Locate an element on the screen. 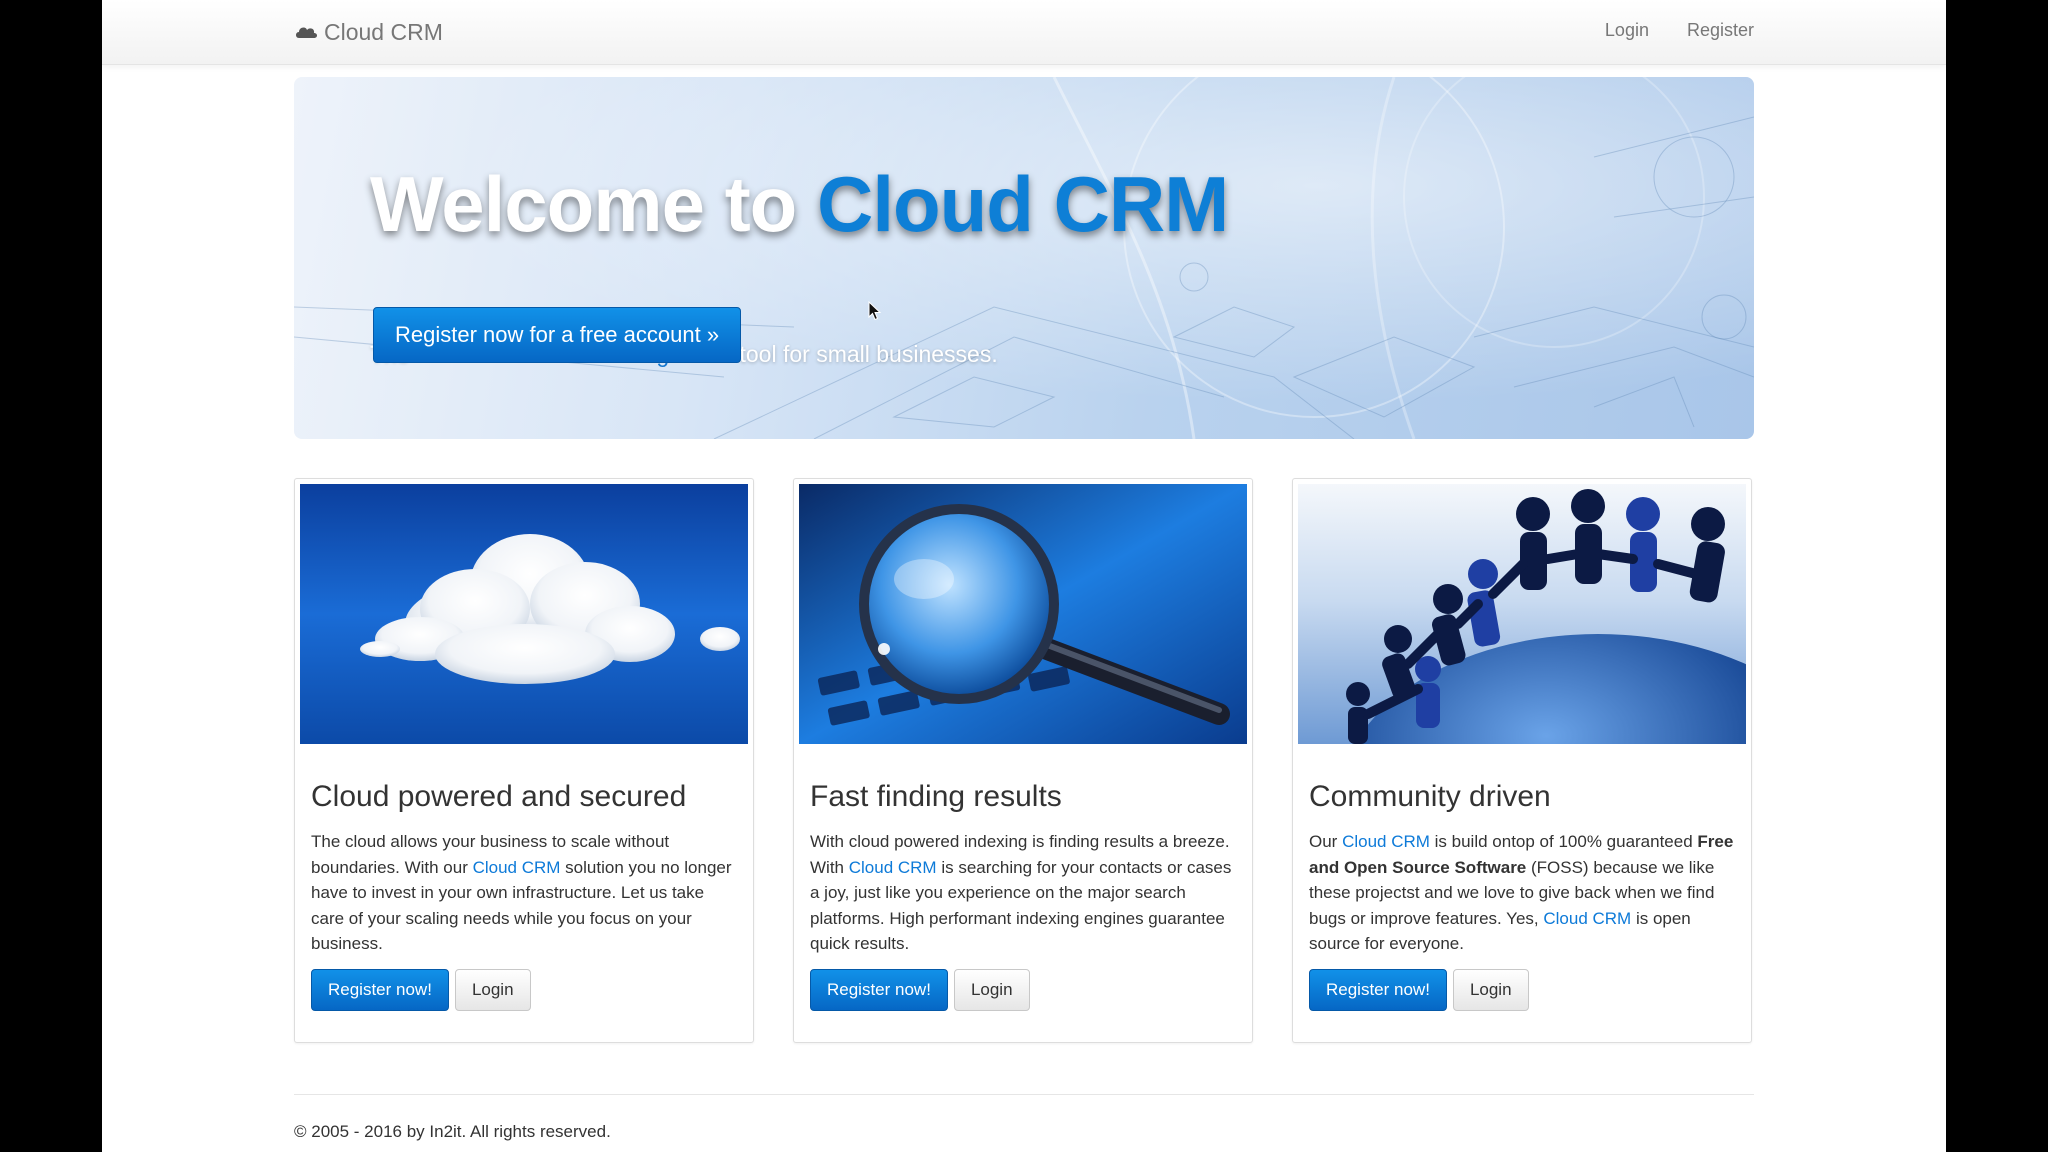 The width and height of the screenshot is (2048, 1152). hero-subtitle-suffix: tool for small businesses. is located at coordinates (865, 354).